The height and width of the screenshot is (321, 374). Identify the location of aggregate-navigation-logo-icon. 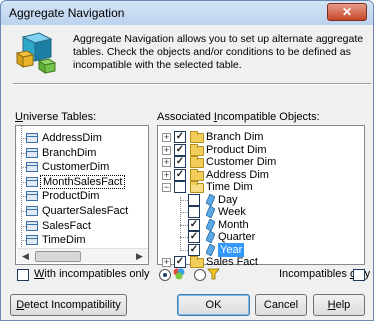
(36, 53).